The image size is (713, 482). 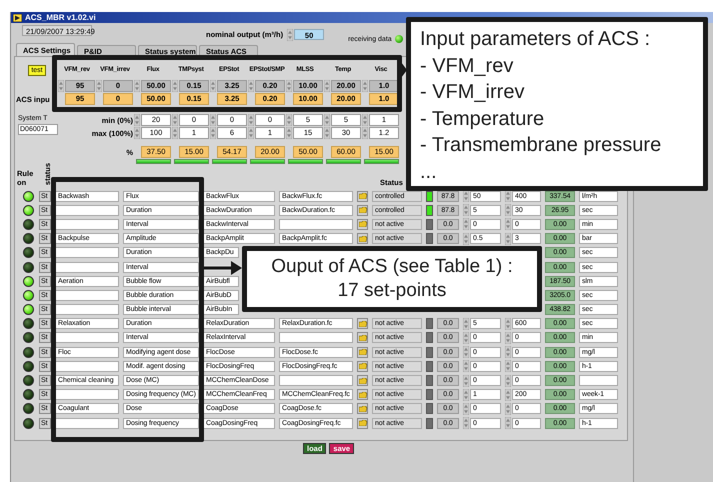 I want to click on callout-line: Input parameters of ACS :, so click(x=535, y=39).